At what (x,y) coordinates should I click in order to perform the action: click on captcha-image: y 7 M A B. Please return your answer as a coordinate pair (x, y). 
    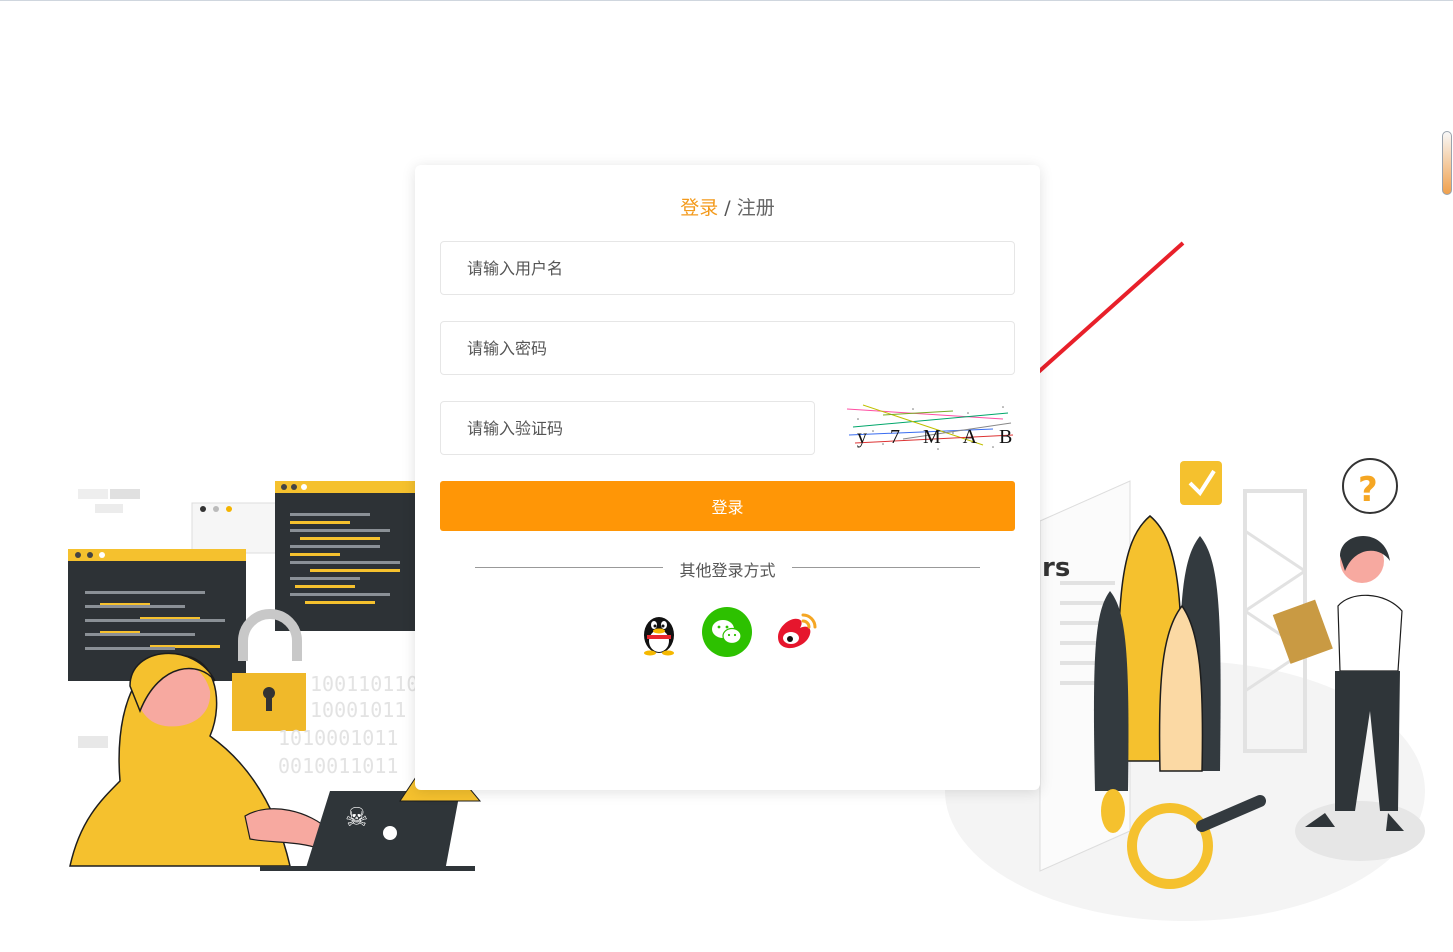
    Looking at the image, I should click on (929, 427).